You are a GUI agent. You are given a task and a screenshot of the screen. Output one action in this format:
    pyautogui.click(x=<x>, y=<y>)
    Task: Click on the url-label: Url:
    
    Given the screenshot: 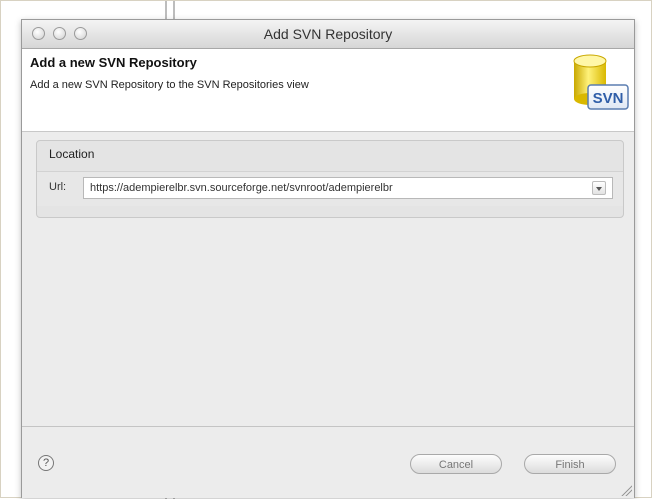 What is the action you would take?
    pyautogui.click(x=58, y=187)
    